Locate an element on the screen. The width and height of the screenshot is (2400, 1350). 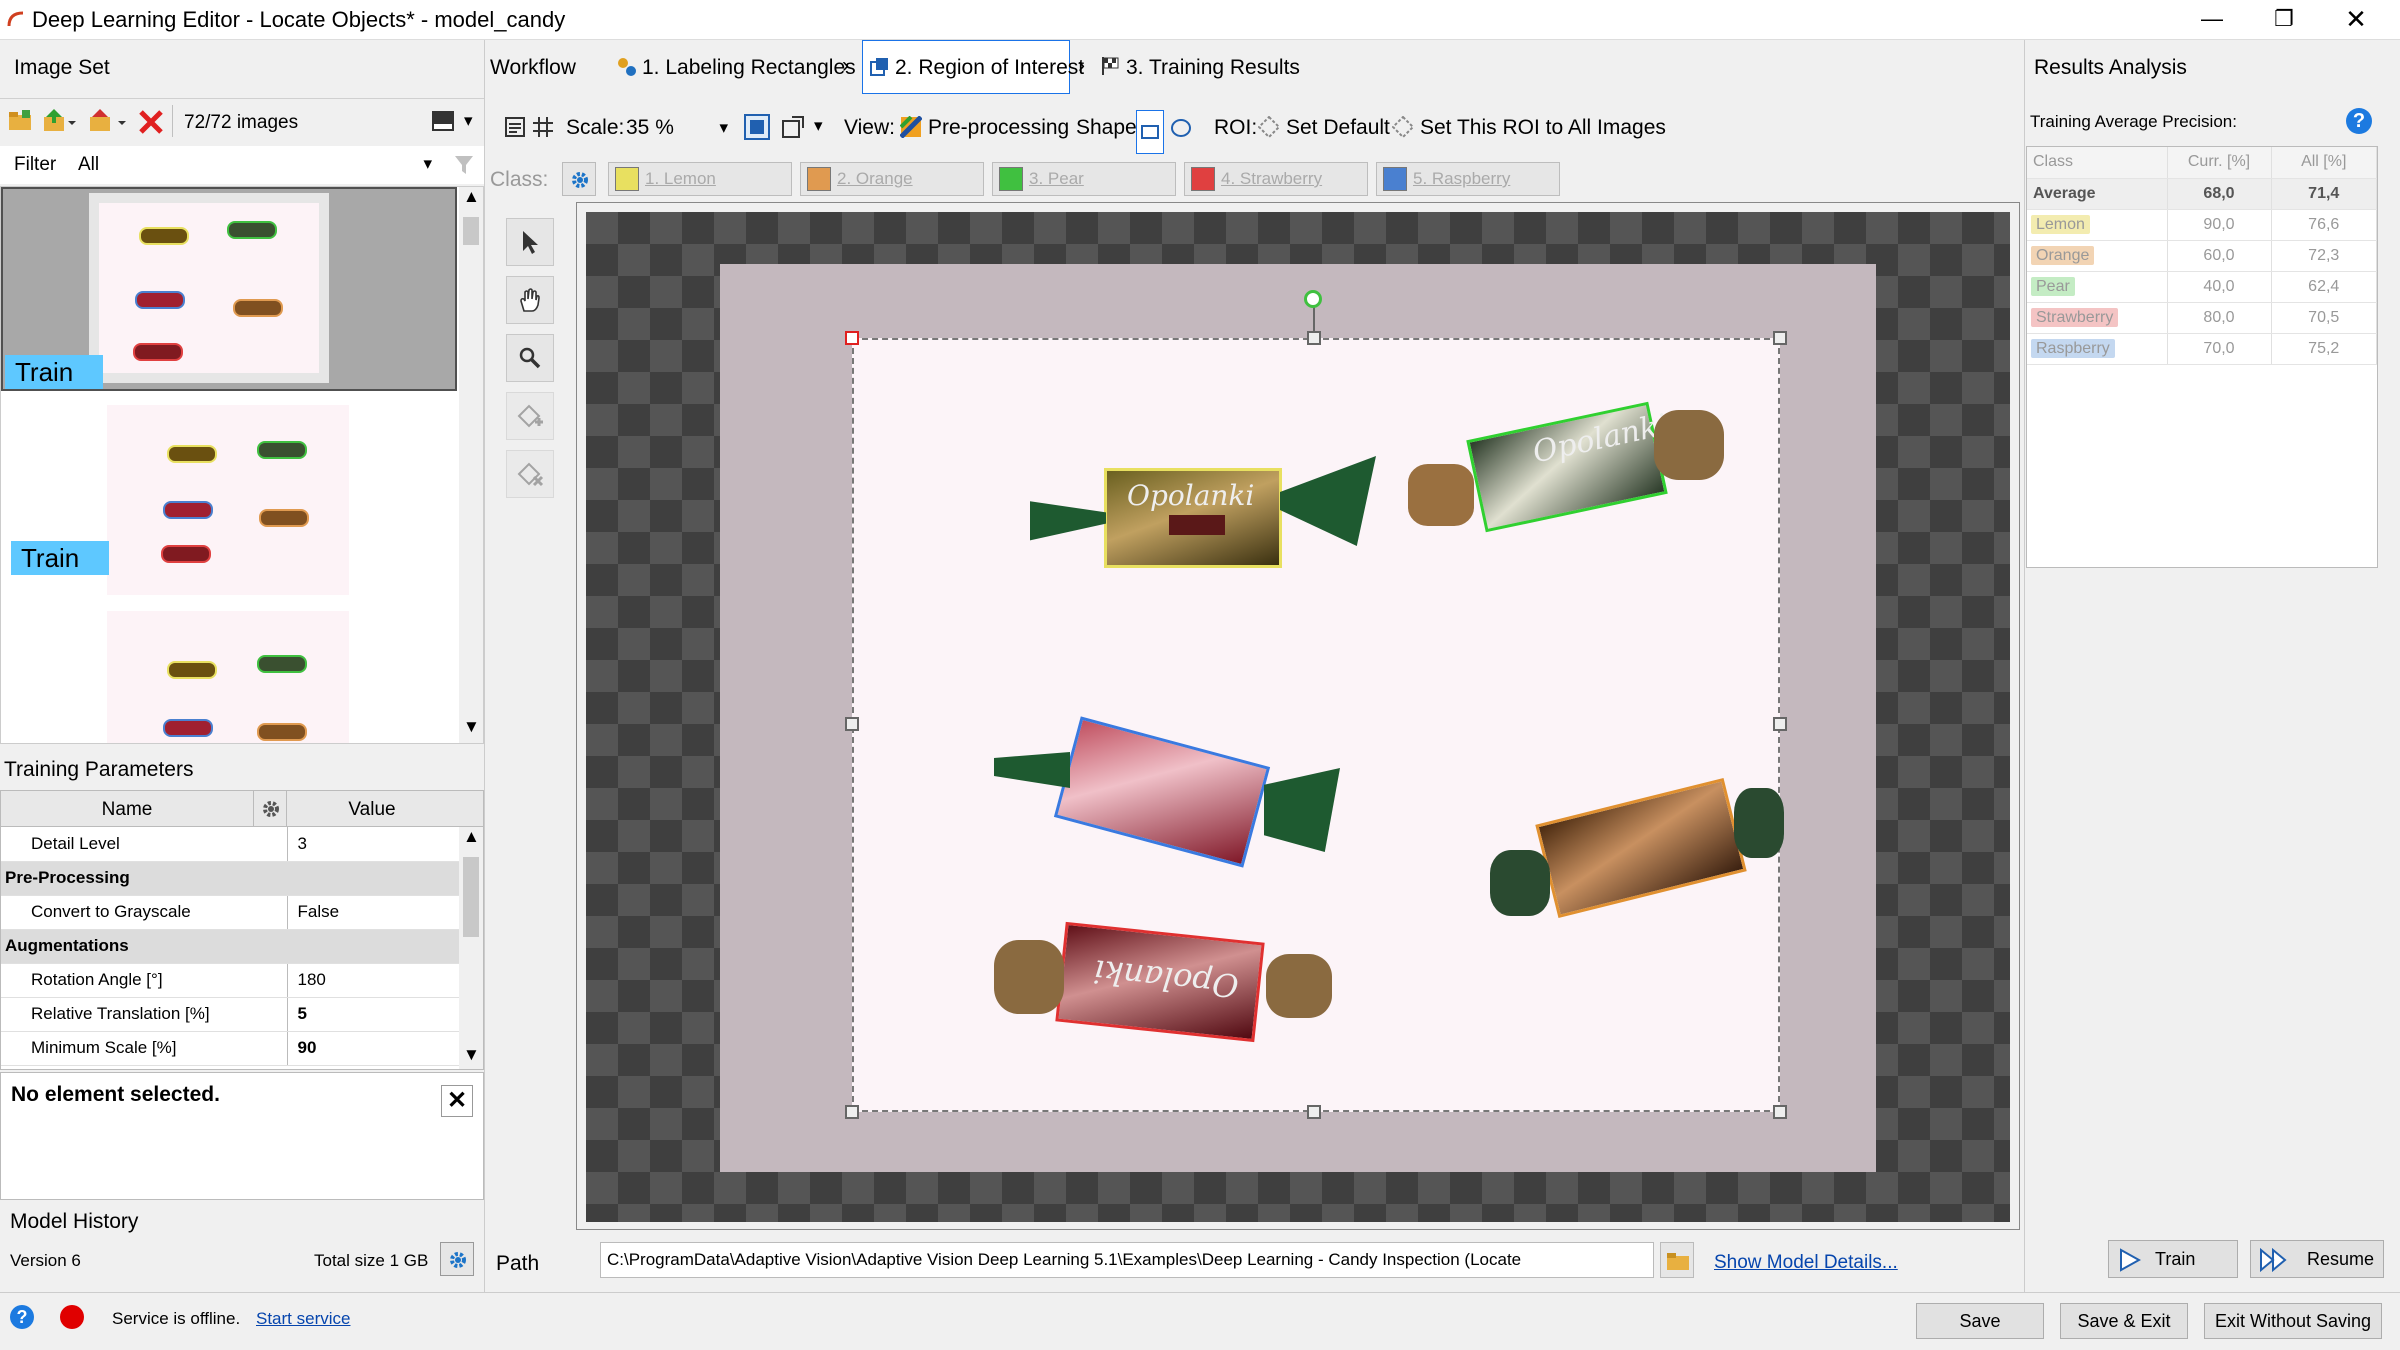
filter-select: All ▾ is located at coordinates (255, 165).